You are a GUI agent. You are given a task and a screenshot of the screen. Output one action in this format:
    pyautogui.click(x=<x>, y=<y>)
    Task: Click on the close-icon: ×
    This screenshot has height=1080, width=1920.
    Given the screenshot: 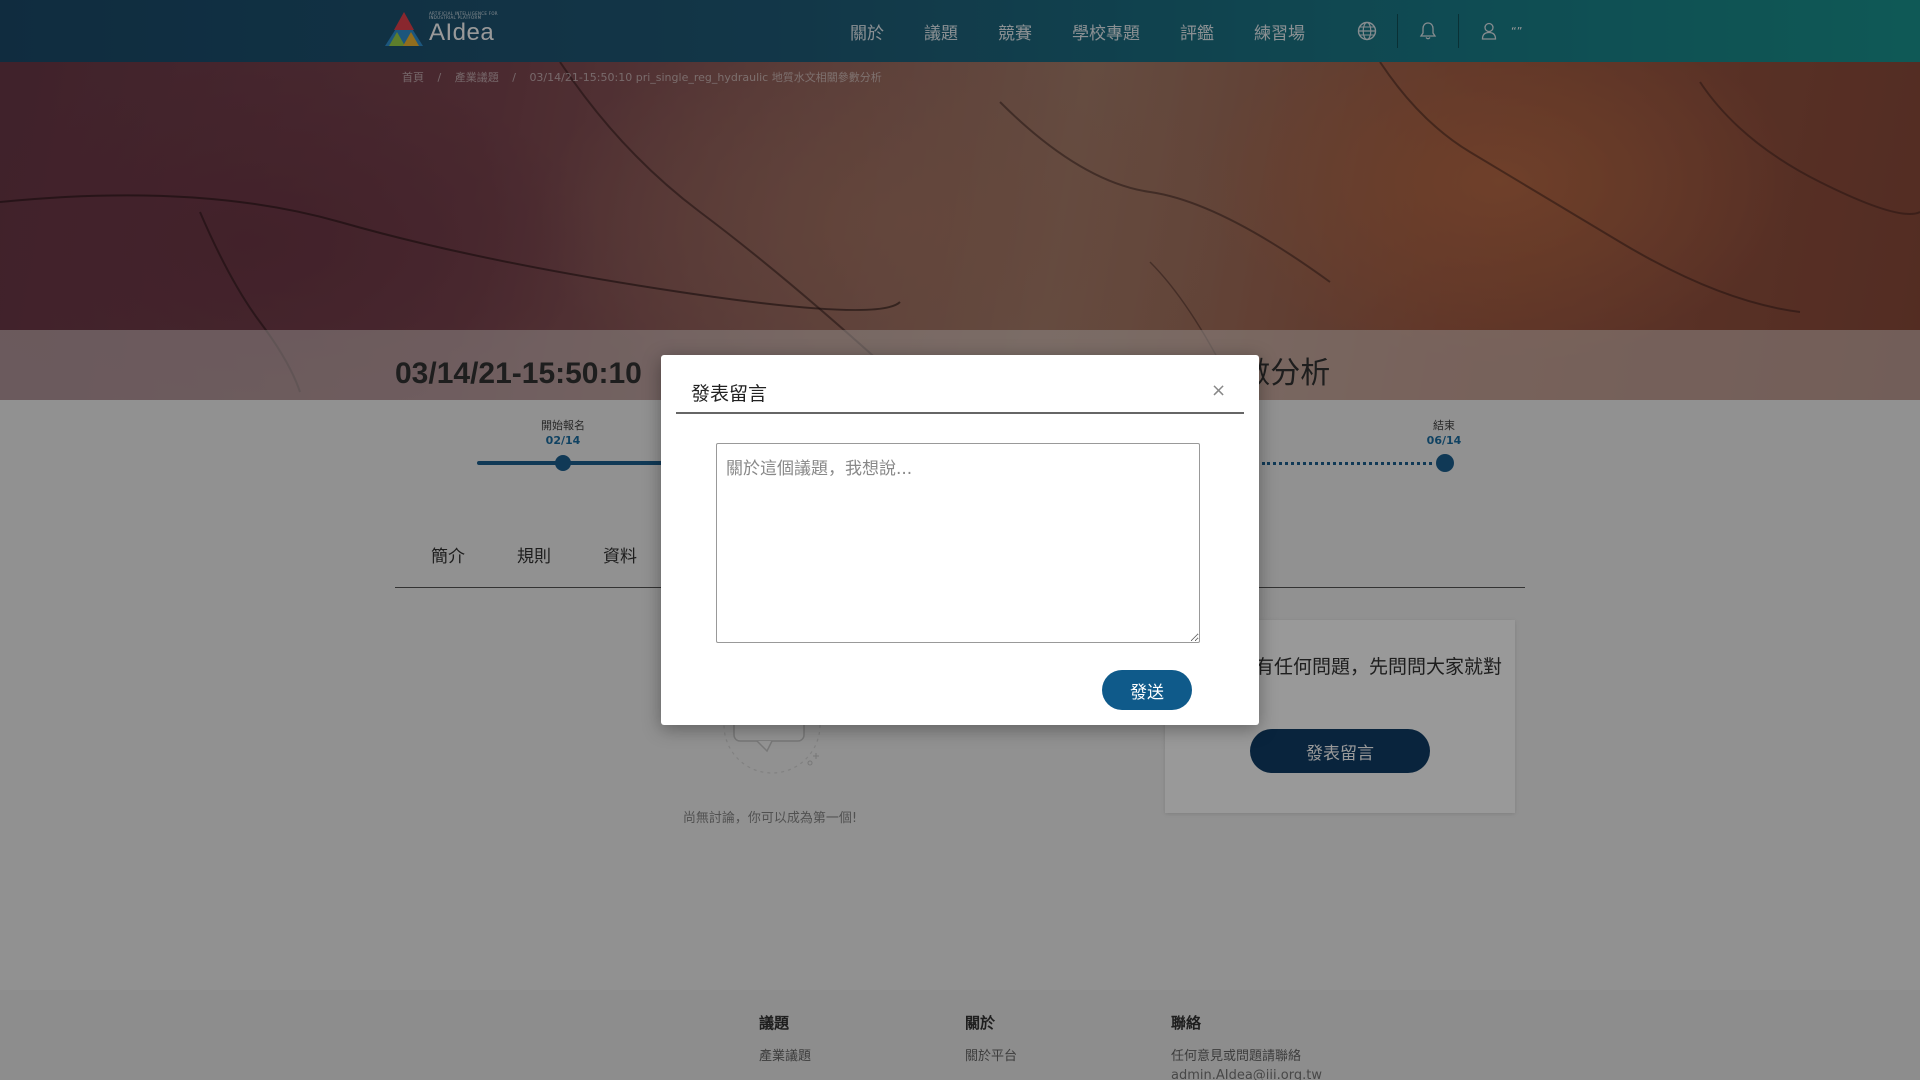 What is the action you would take?
    pyautogui.click(x=1218, y=390)
    